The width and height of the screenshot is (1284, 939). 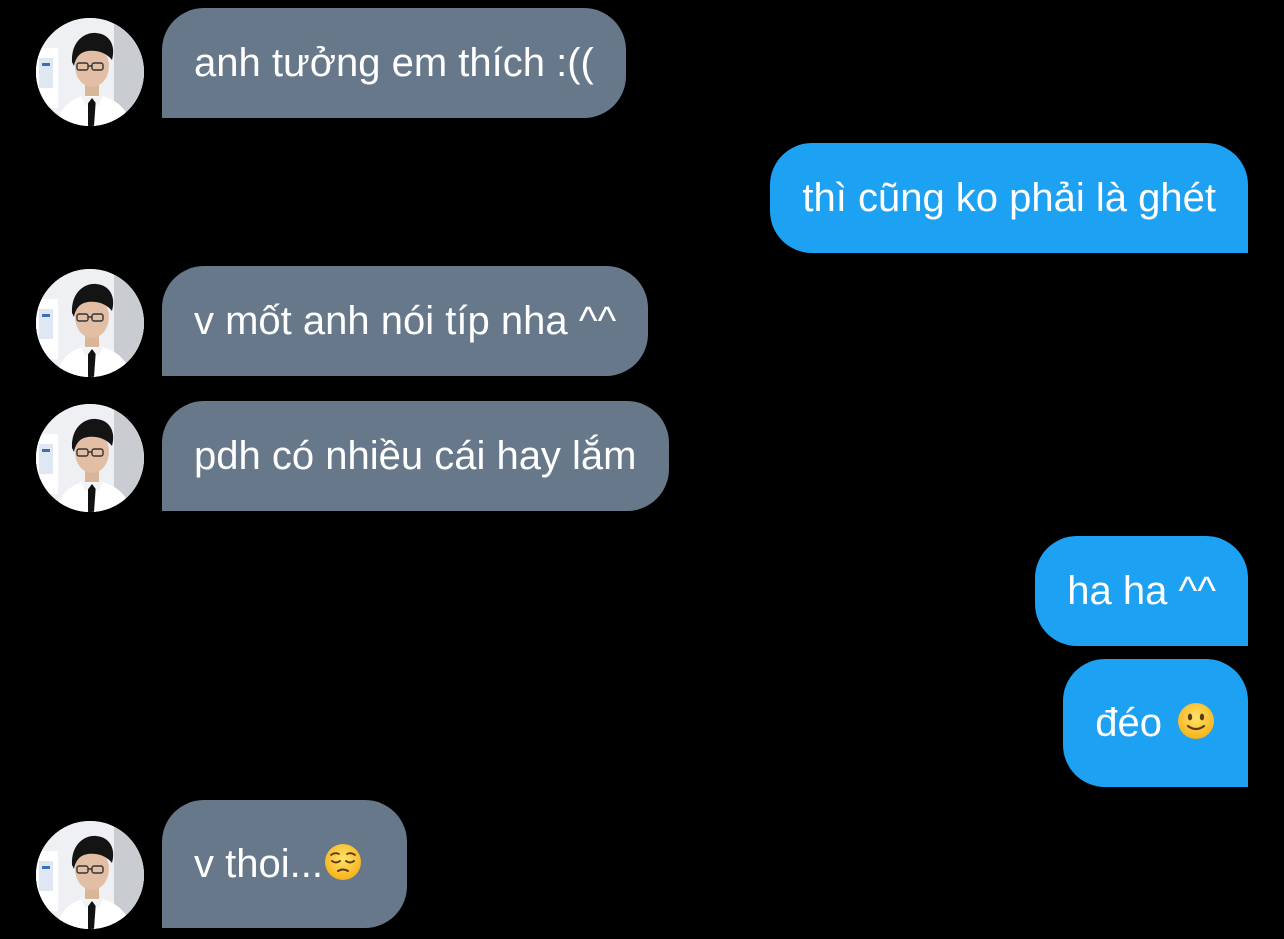 I want to click on message-text: pdh có nhiều cái hay lắm, so click(x=415, y=456).